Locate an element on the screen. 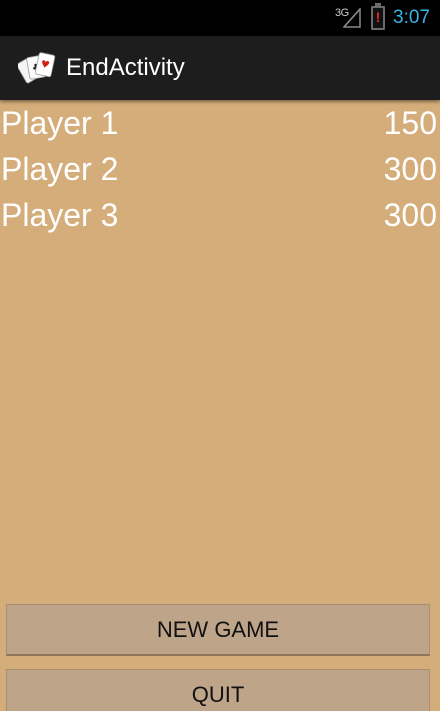  score-row: Player 3 300 is located at coordinates (220, 215).